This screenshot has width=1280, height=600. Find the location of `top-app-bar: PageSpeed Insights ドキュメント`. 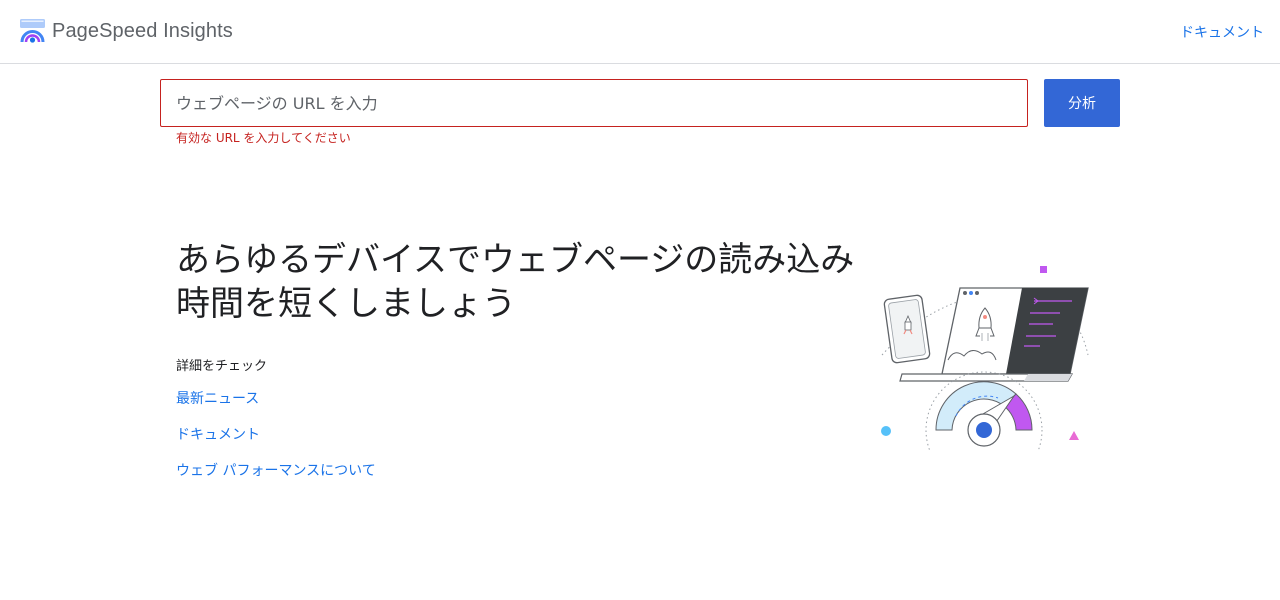

top-app-bar: PageSpeed Insights ドキュメント is located at coordinates (640, 32).